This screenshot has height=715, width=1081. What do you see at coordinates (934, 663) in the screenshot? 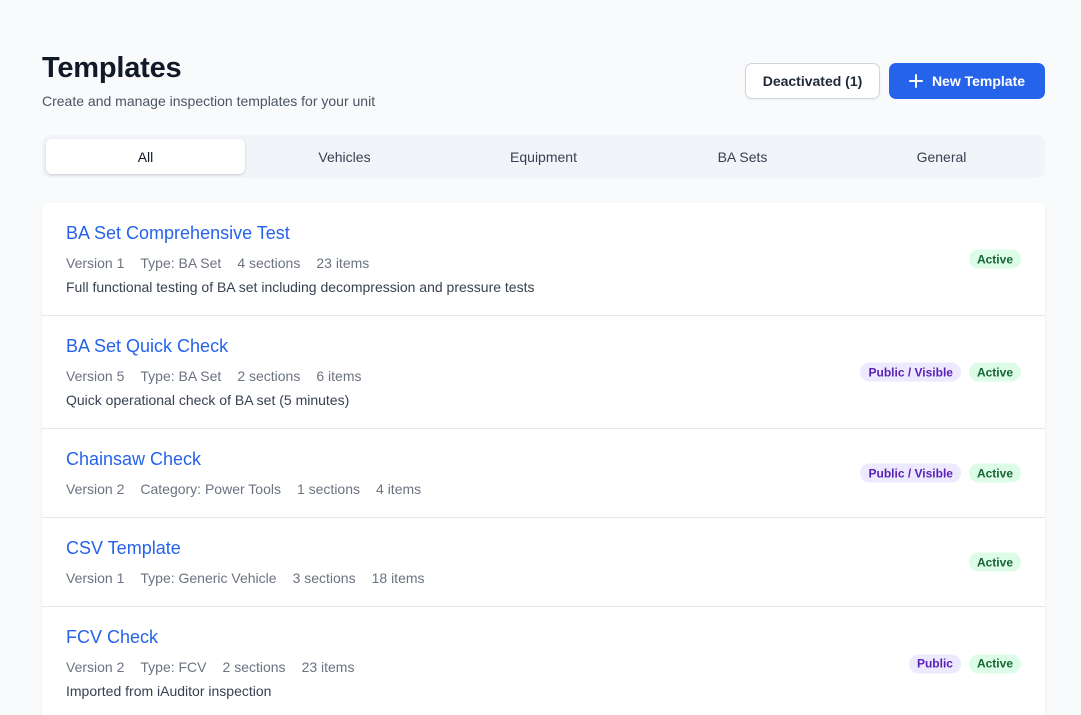
I see `visibility-badge: Public` at bounding box center [934, 663].